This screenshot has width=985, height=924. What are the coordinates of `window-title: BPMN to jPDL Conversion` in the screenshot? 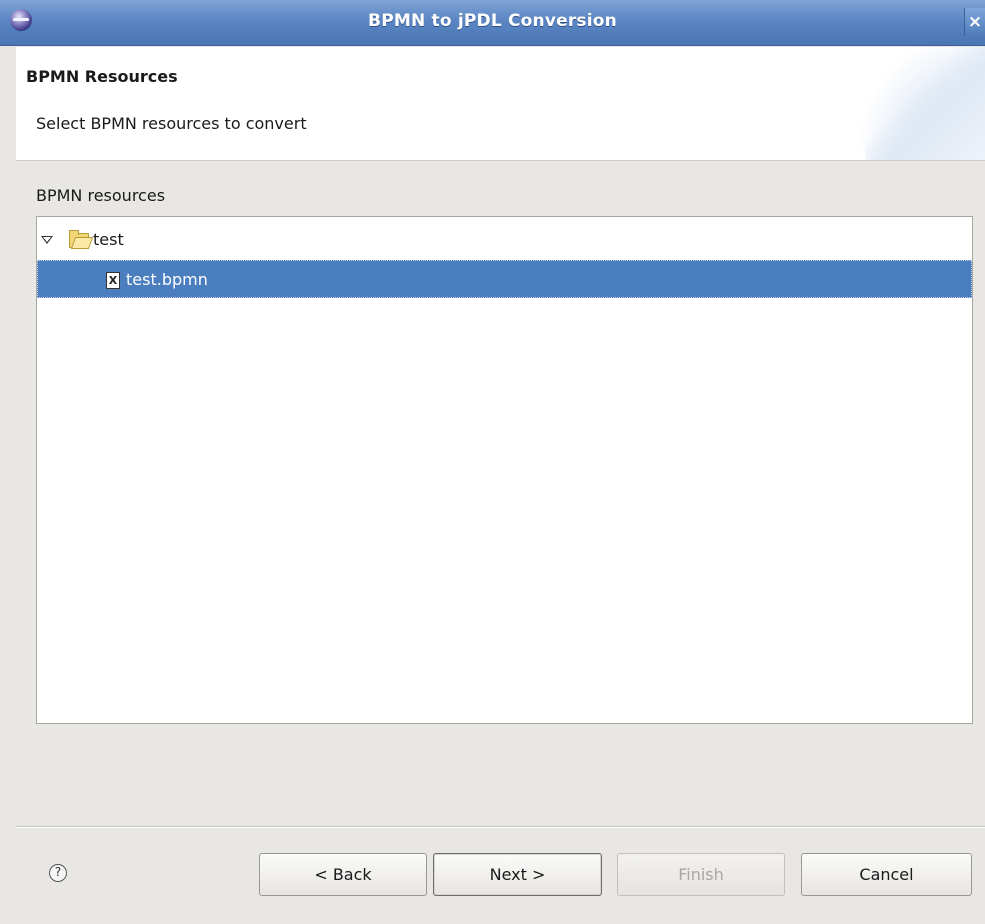 It's located at (492, 21).